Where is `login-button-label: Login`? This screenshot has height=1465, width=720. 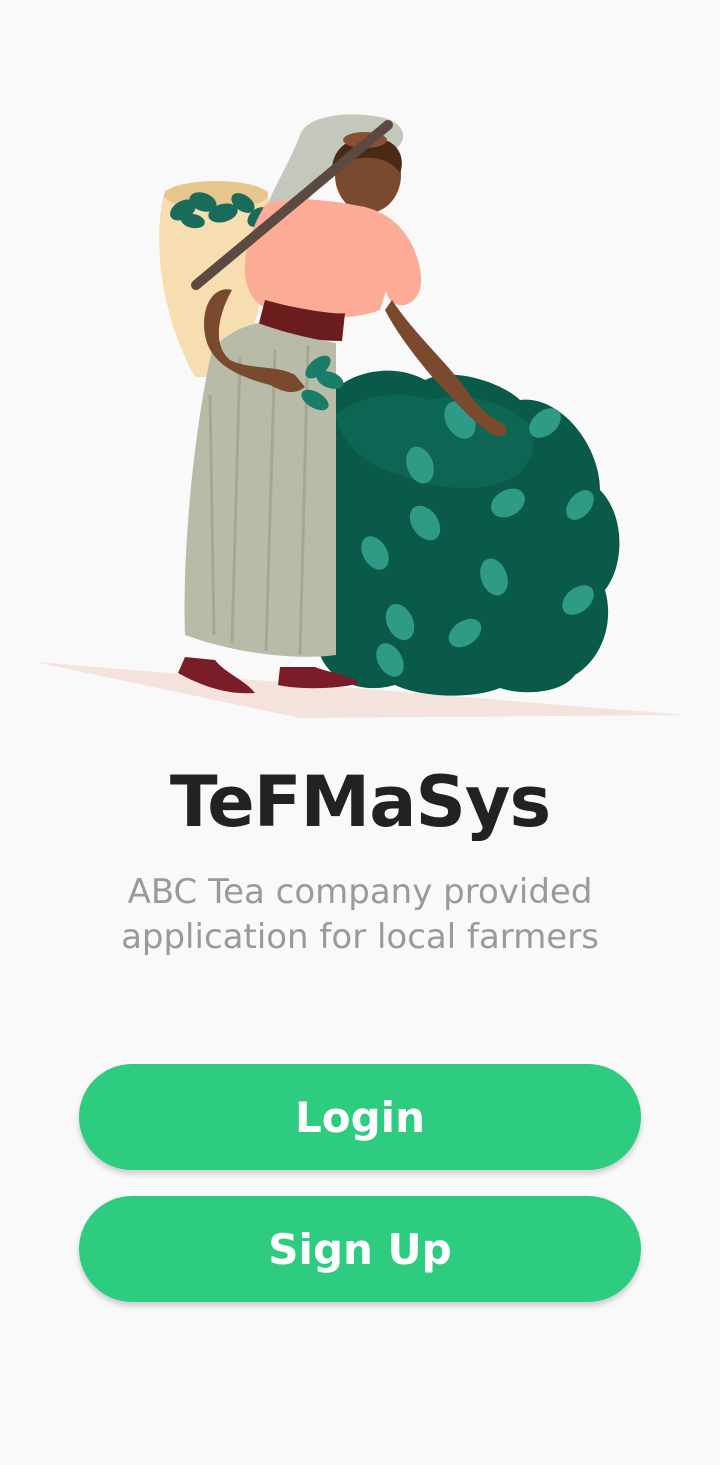
login-button-label: Login is located at coordinates (360, 1117).